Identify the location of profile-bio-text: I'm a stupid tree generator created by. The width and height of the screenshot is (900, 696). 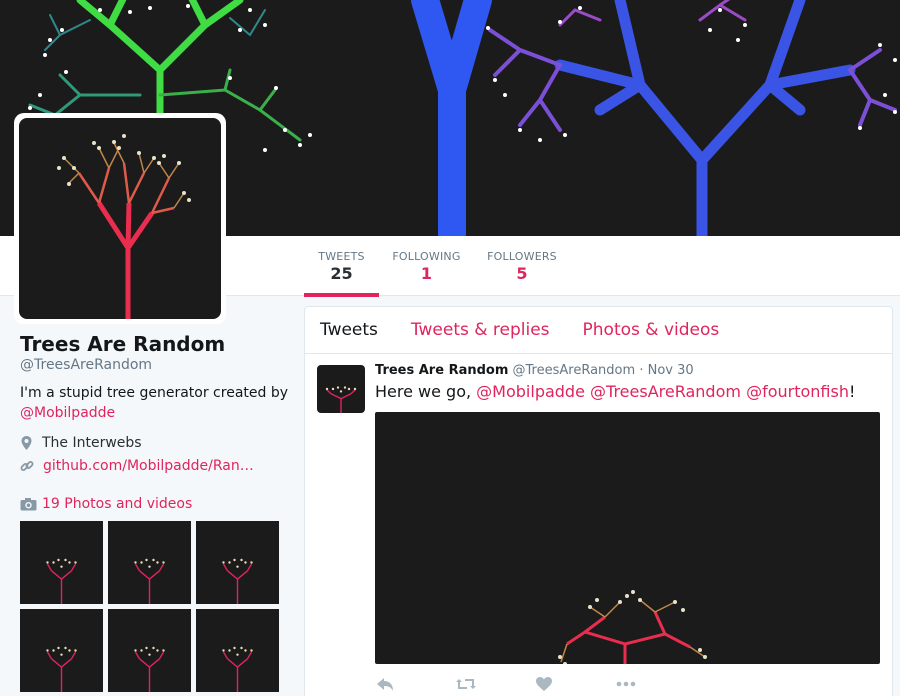
(154, 393).